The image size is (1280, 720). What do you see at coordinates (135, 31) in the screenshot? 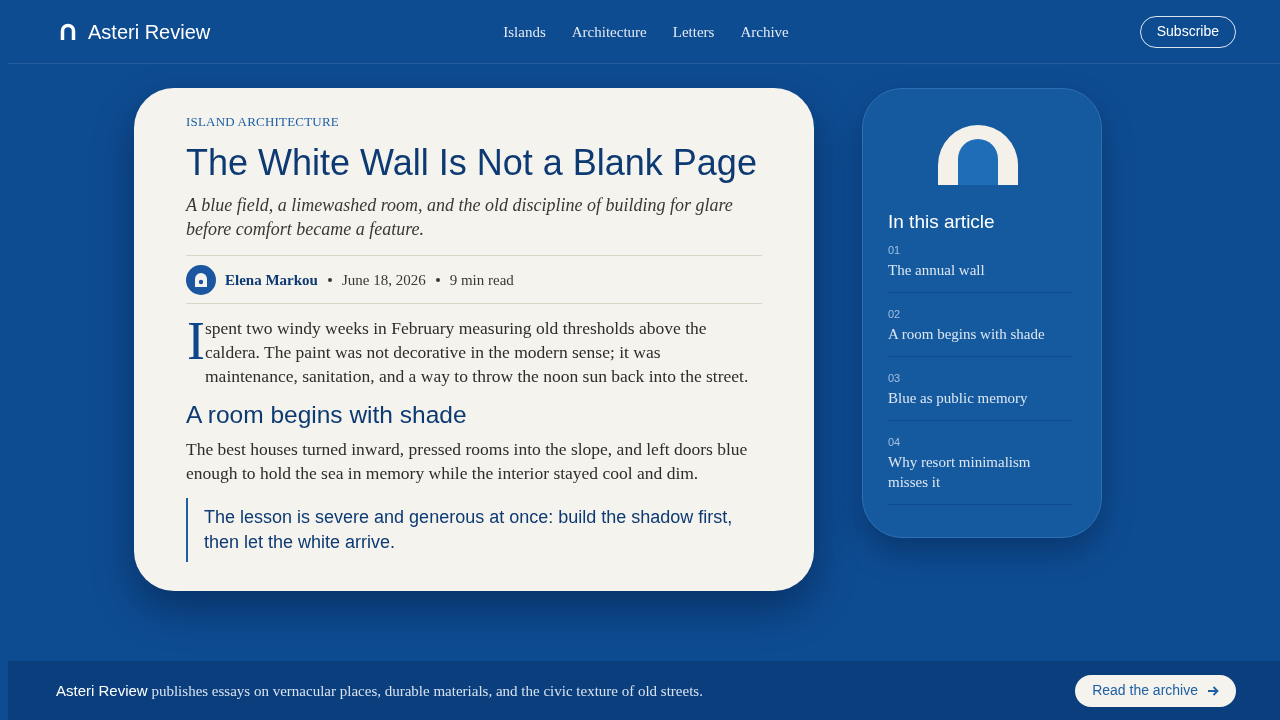
I see `brand-link: Asteri Review` at bounding box center [135, 31].